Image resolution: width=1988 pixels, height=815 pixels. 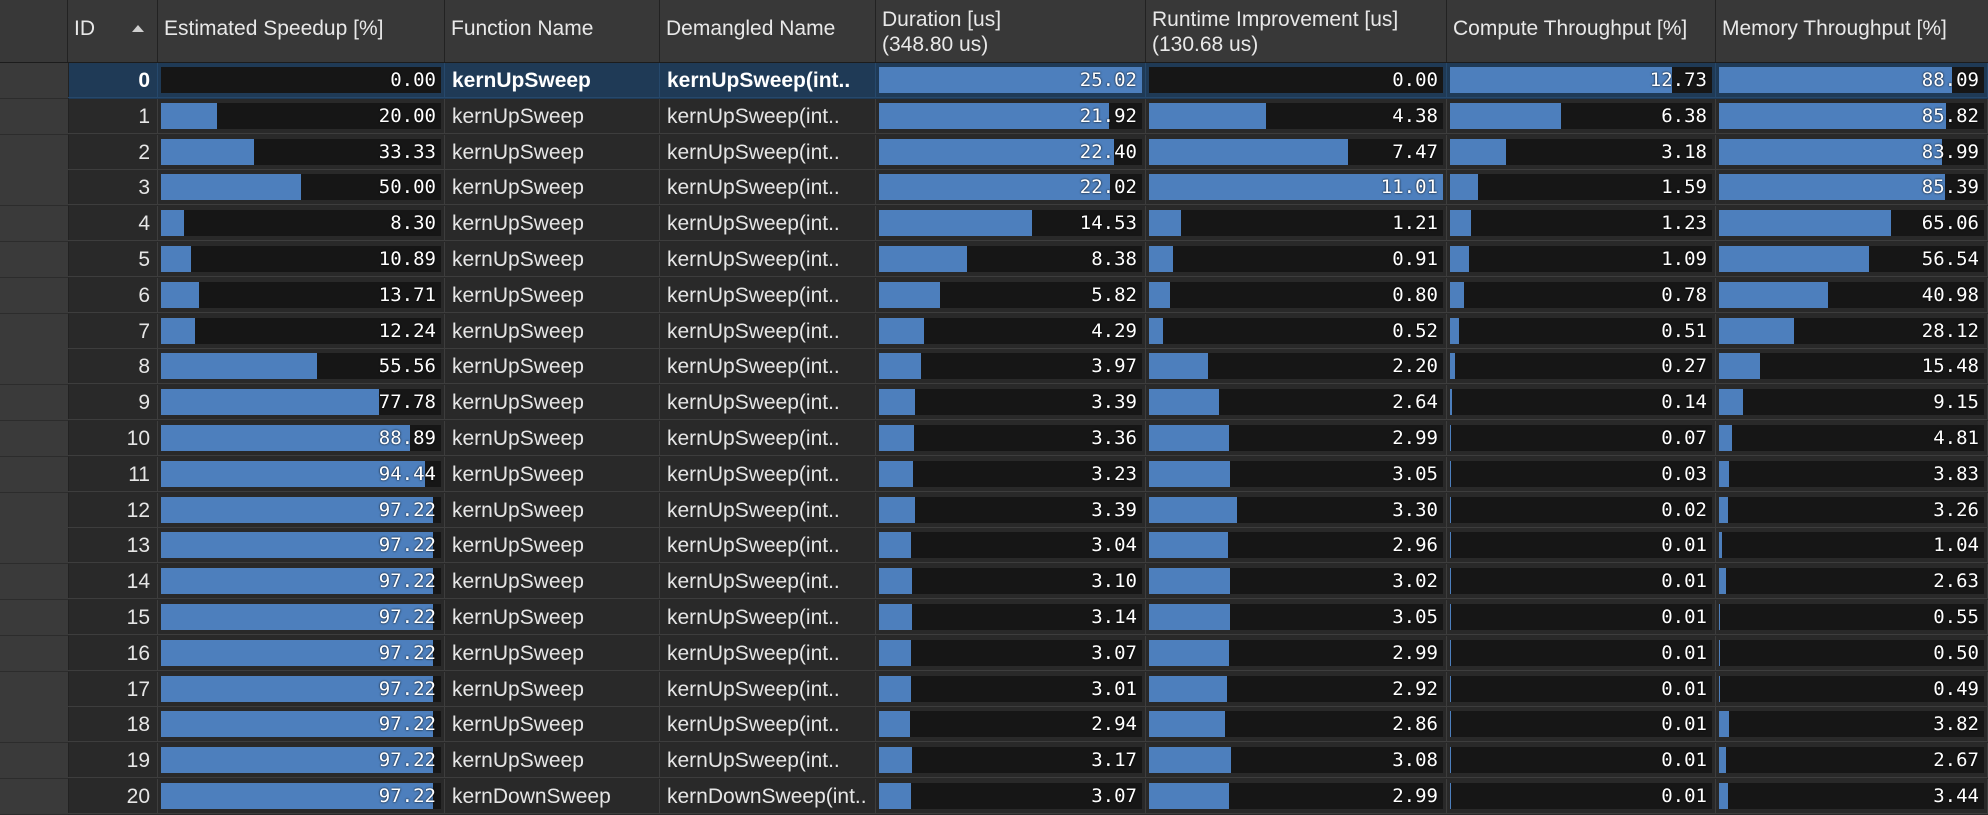 I want to click on compute-cell: 0.01, so click(x=1581, y=545).